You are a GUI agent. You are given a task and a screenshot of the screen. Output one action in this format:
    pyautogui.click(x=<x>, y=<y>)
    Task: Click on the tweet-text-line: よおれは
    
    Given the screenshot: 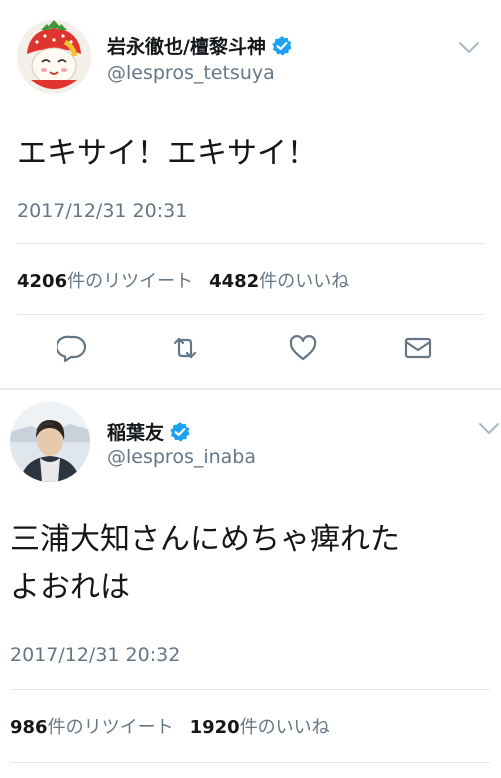 What is the action you would take?
    pyautogui.click(x=70, y=587)
    